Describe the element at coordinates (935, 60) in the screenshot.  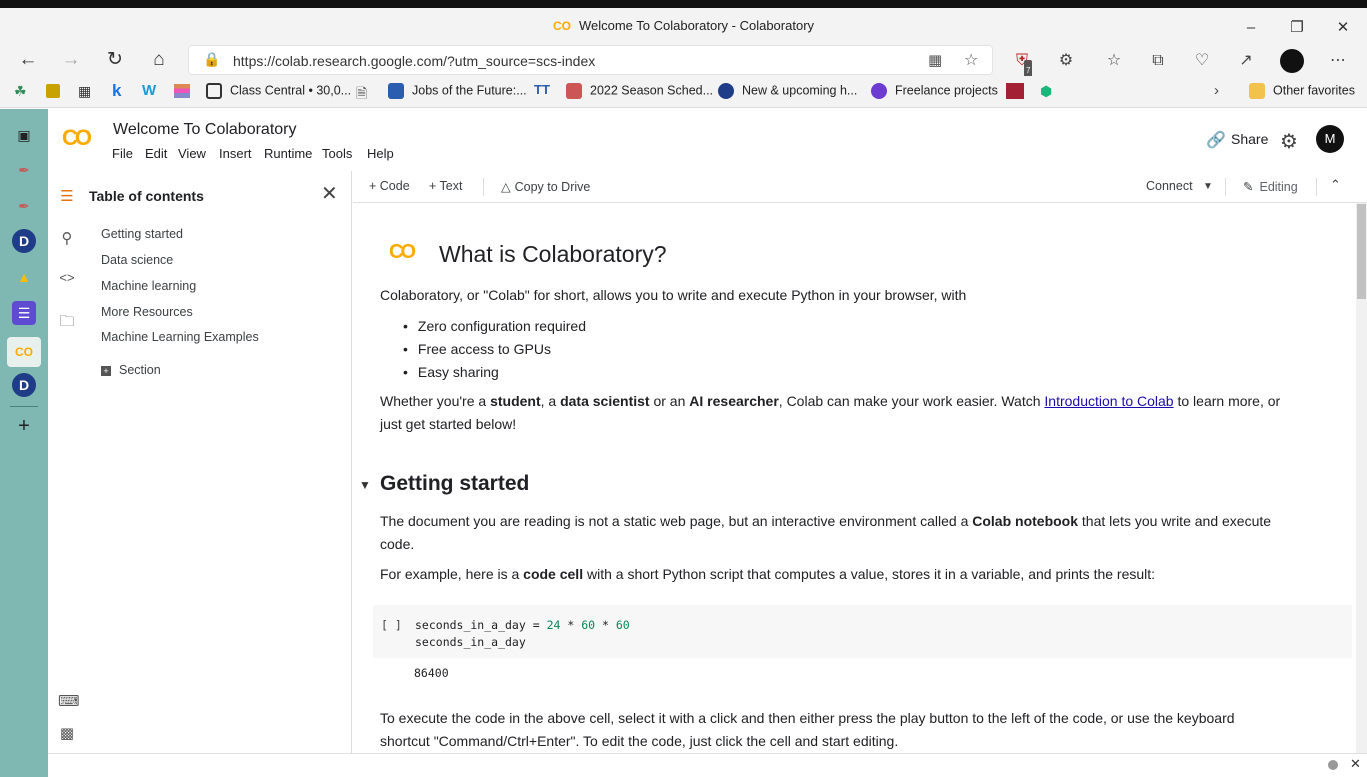
I see `reader-view-icon: ▦` at that location.